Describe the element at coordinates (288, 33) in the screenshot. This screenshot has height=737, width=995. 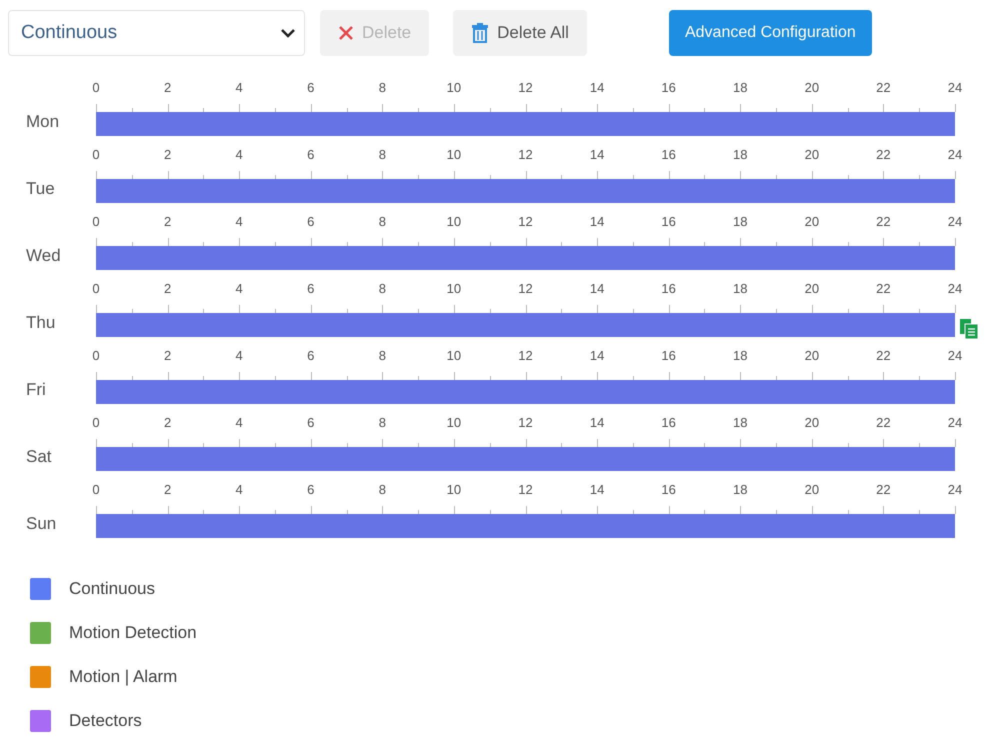
I see `chevron-down-icon` at that location.